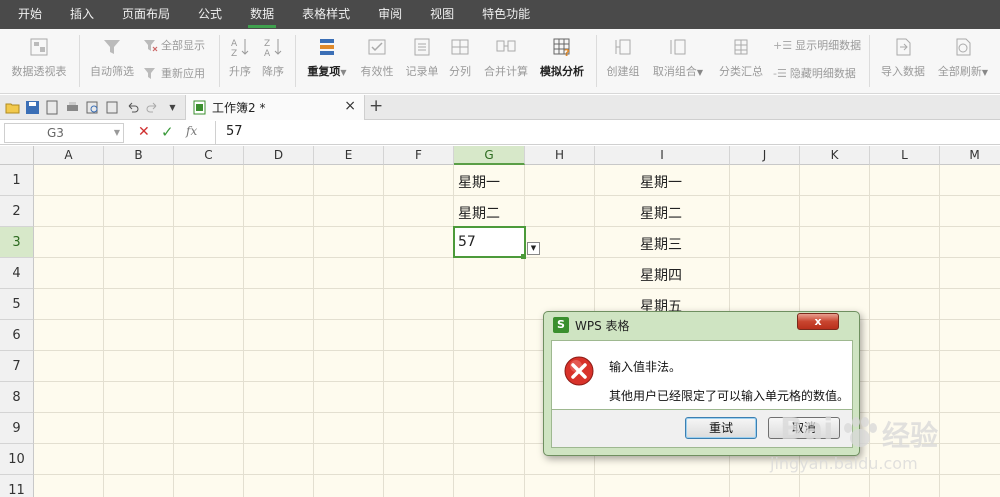  Describe the element at coordinates (92, 107) in the screenshot. I see `print-preview-icon` at that location.